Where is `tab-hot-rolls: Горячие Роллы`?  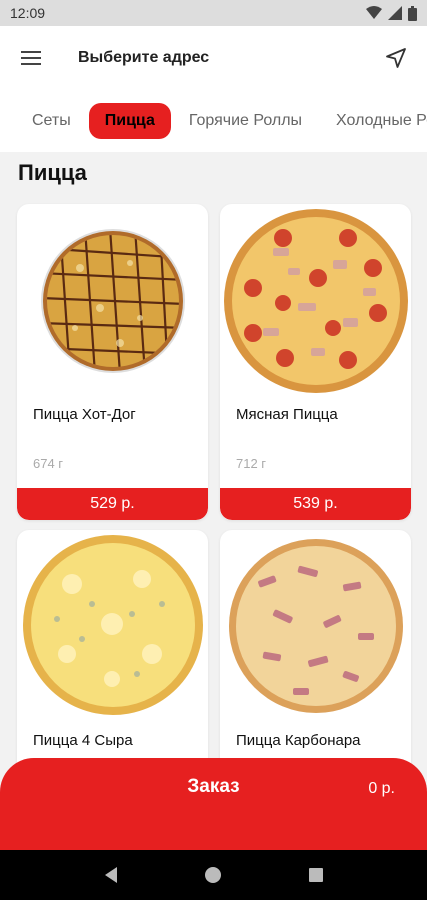
tab-hot-rolls: Горячие Роллы is located at coordinates (245, 121).